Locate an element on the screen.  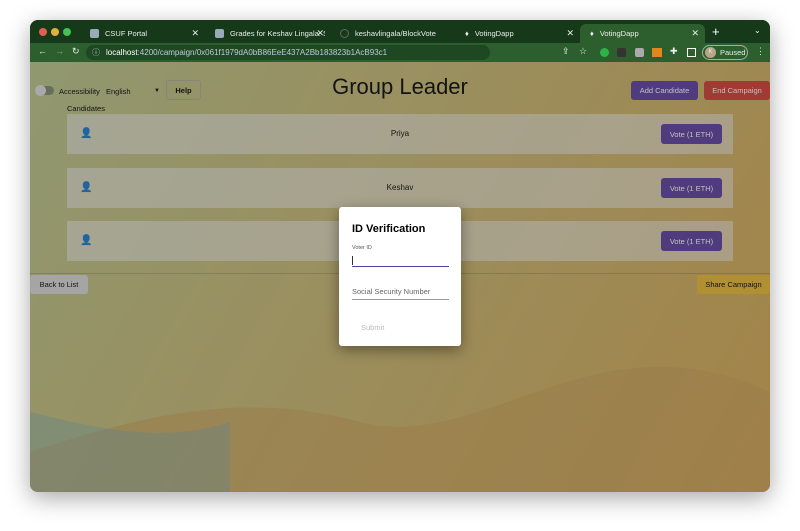
text-cursor is located at coordinates (352, 260).